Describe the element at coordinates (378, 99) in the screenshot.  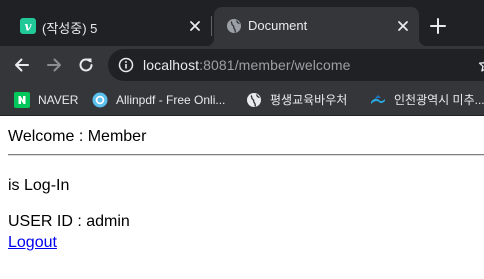
I see `incheon-logo-icon` at that location.